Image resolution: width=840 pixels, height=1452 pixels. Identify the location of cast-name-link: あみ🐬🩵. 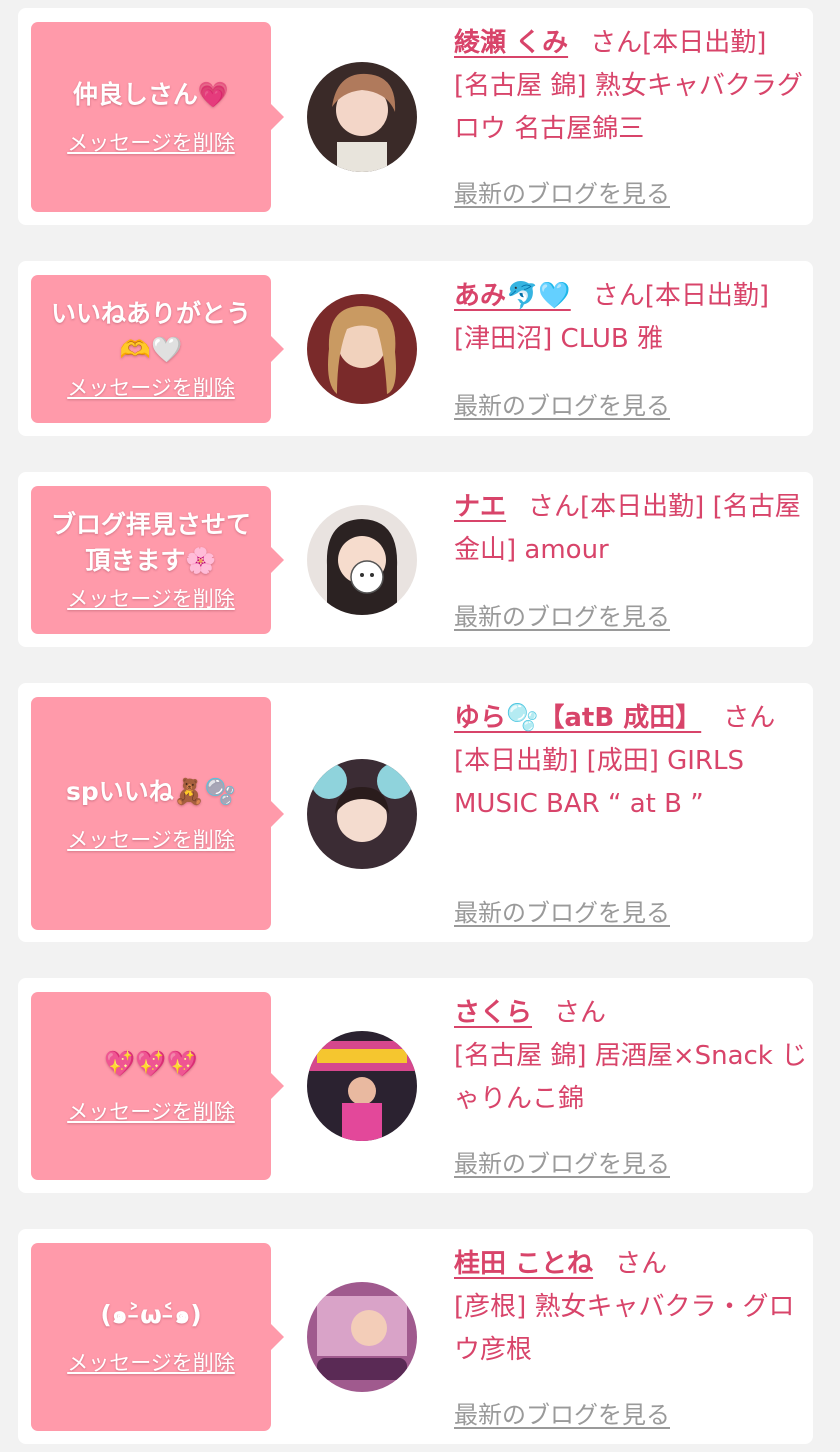
(512, 296).